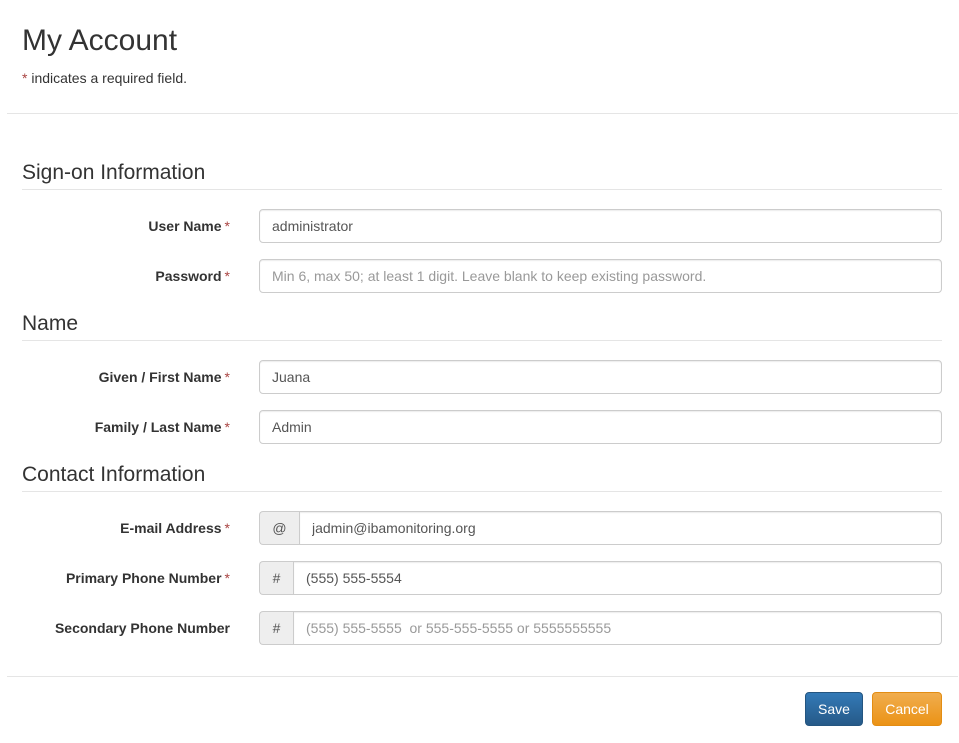  I want to click on last-name-label-text: Family / Last Name, so click(158, 427).